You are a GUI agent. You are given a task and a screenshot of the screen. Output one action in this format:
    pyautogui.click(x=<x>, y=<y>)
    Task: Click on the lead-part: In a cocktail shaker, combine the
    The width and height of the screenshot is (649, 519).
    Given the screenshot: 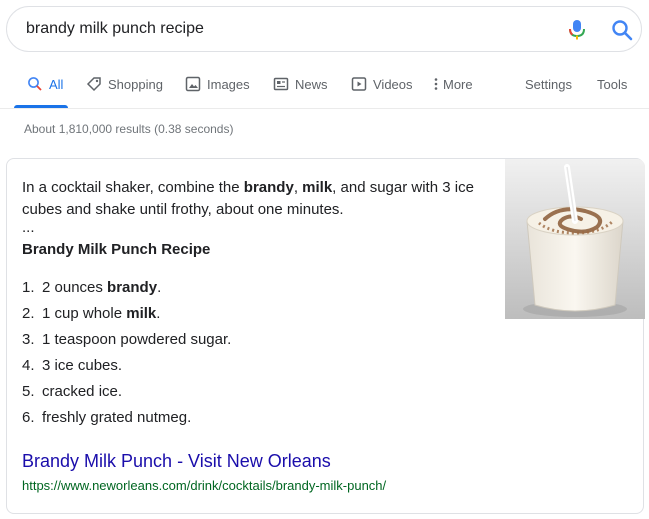 What is the action you would take?
    pyautogui.click(x=133, y=187)
    